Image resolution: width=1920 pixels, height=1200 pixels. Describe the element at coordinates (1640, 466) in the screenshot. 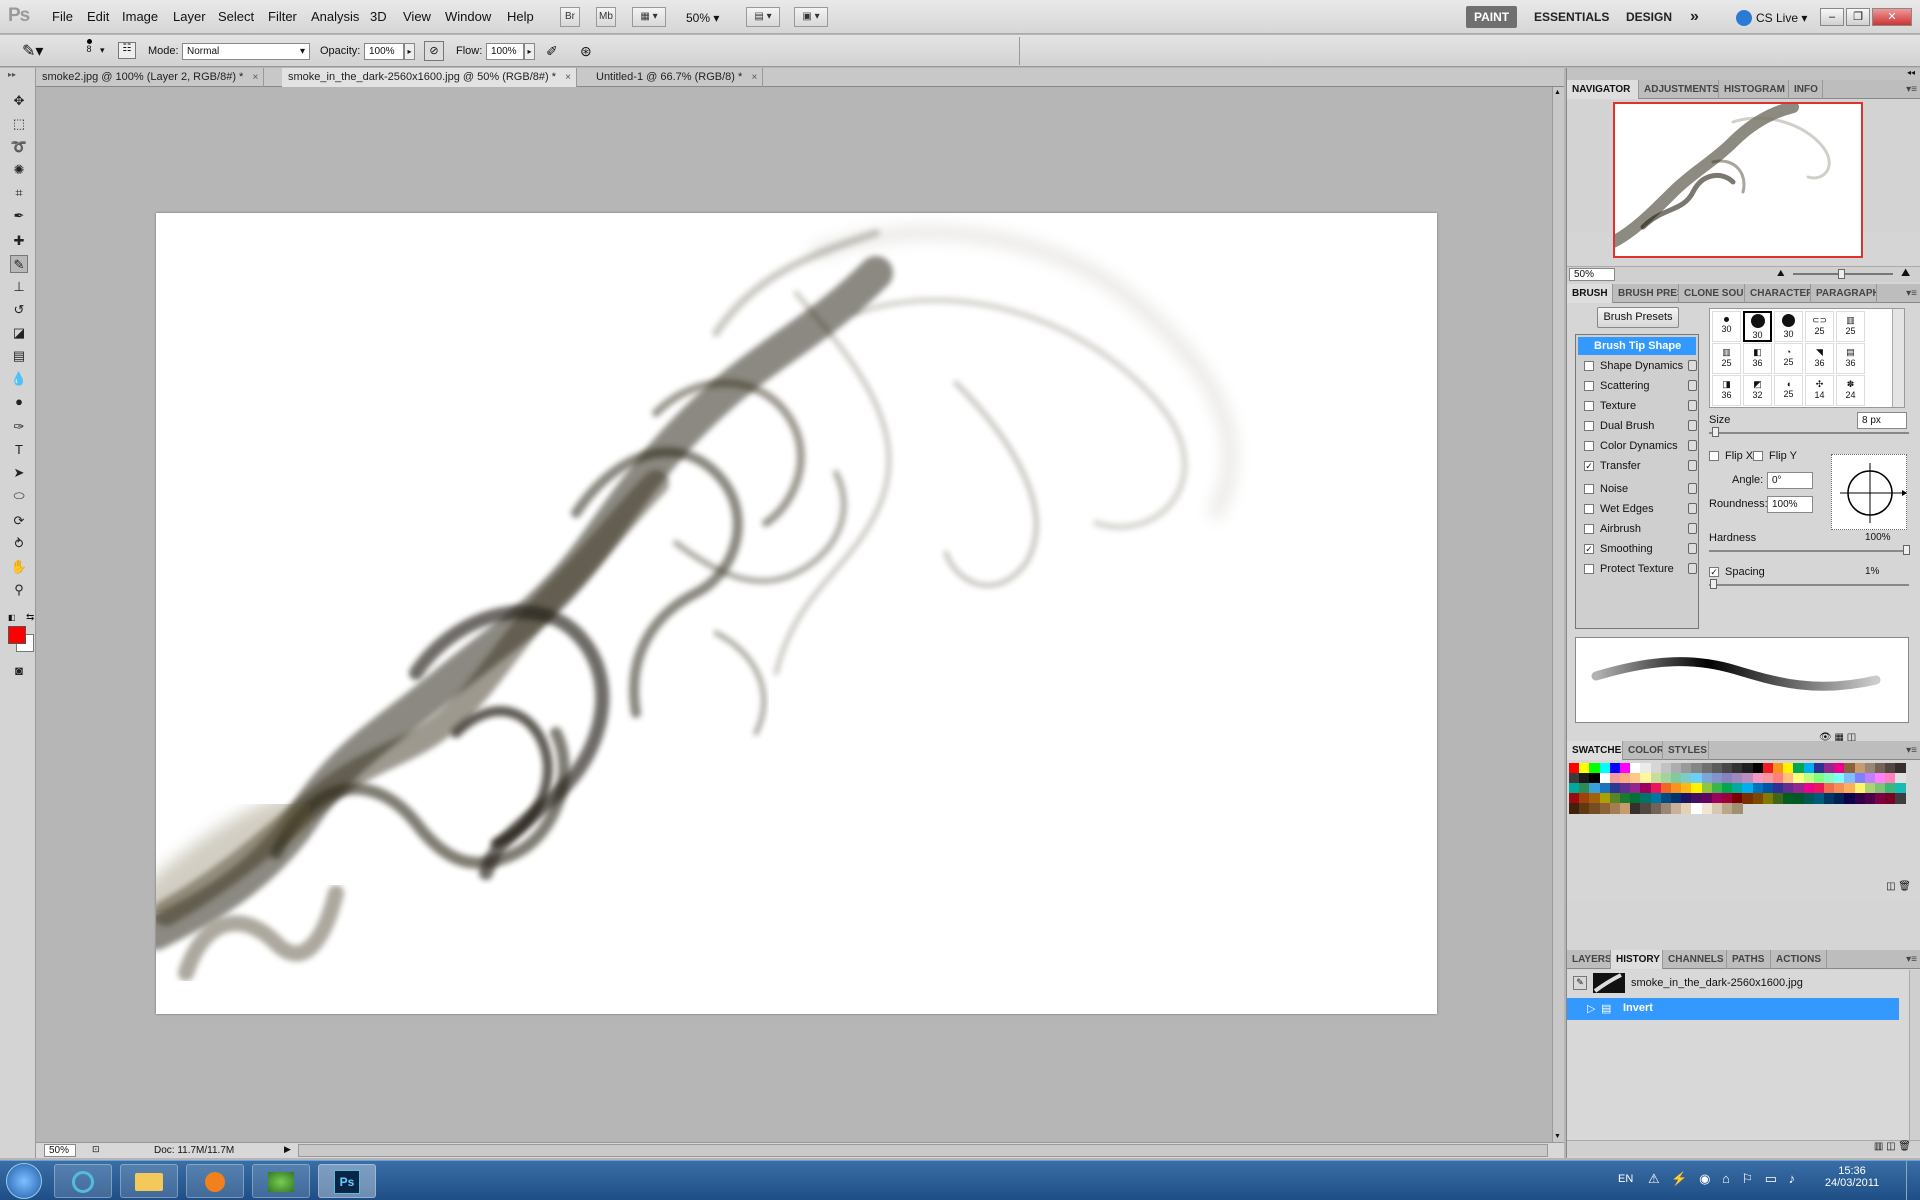

I see `transfer-option: ✓ Transfer` at that location.